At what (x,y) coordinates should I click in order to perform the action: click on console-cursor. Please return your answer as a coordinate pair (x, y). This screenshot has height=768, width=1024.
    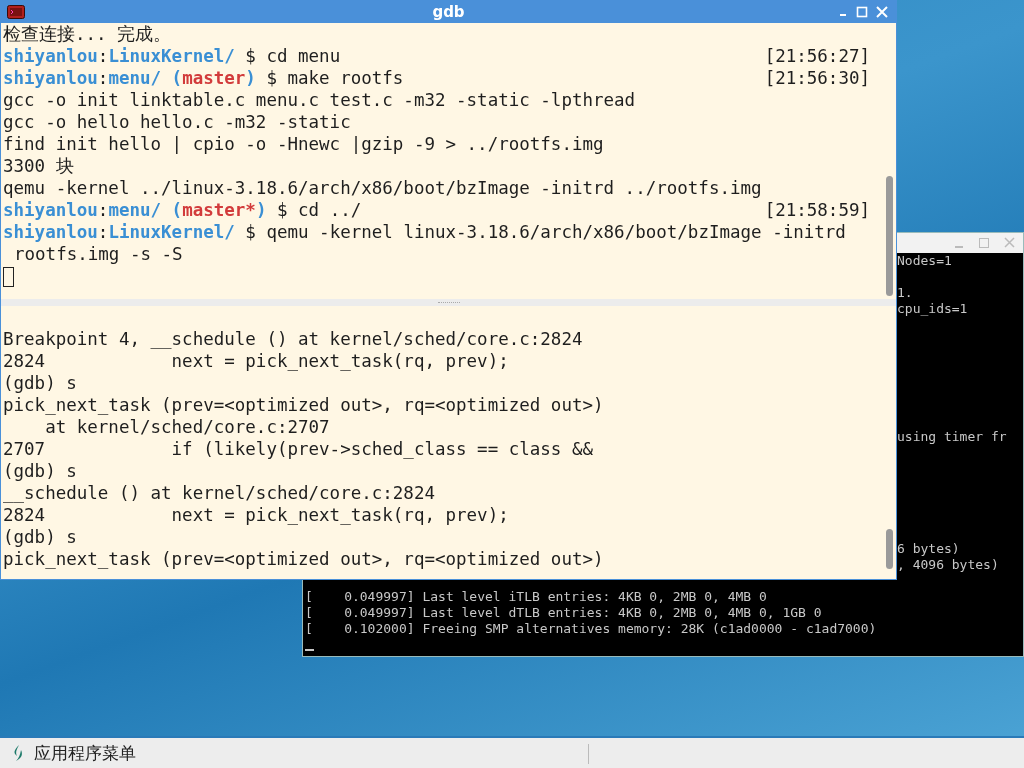
    Looking at the image, I should click on (309, 650).